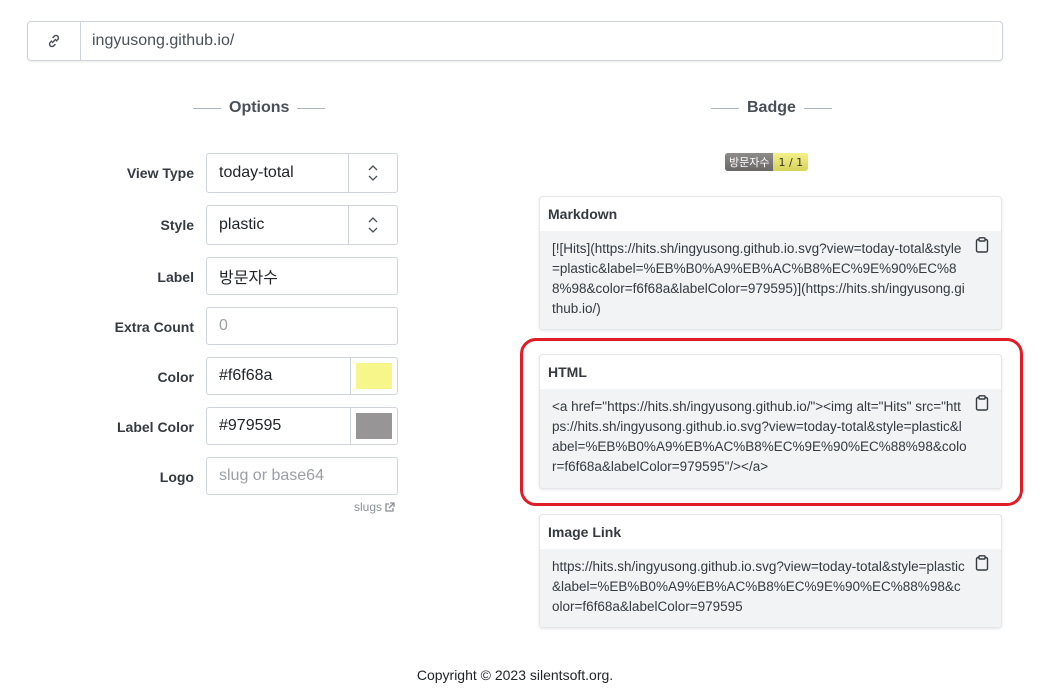 This screenshot has width=1063, height=690. Describe the element at coordinates (97, 477) in the screenshot. I see `logo-row: Logo` at that location.